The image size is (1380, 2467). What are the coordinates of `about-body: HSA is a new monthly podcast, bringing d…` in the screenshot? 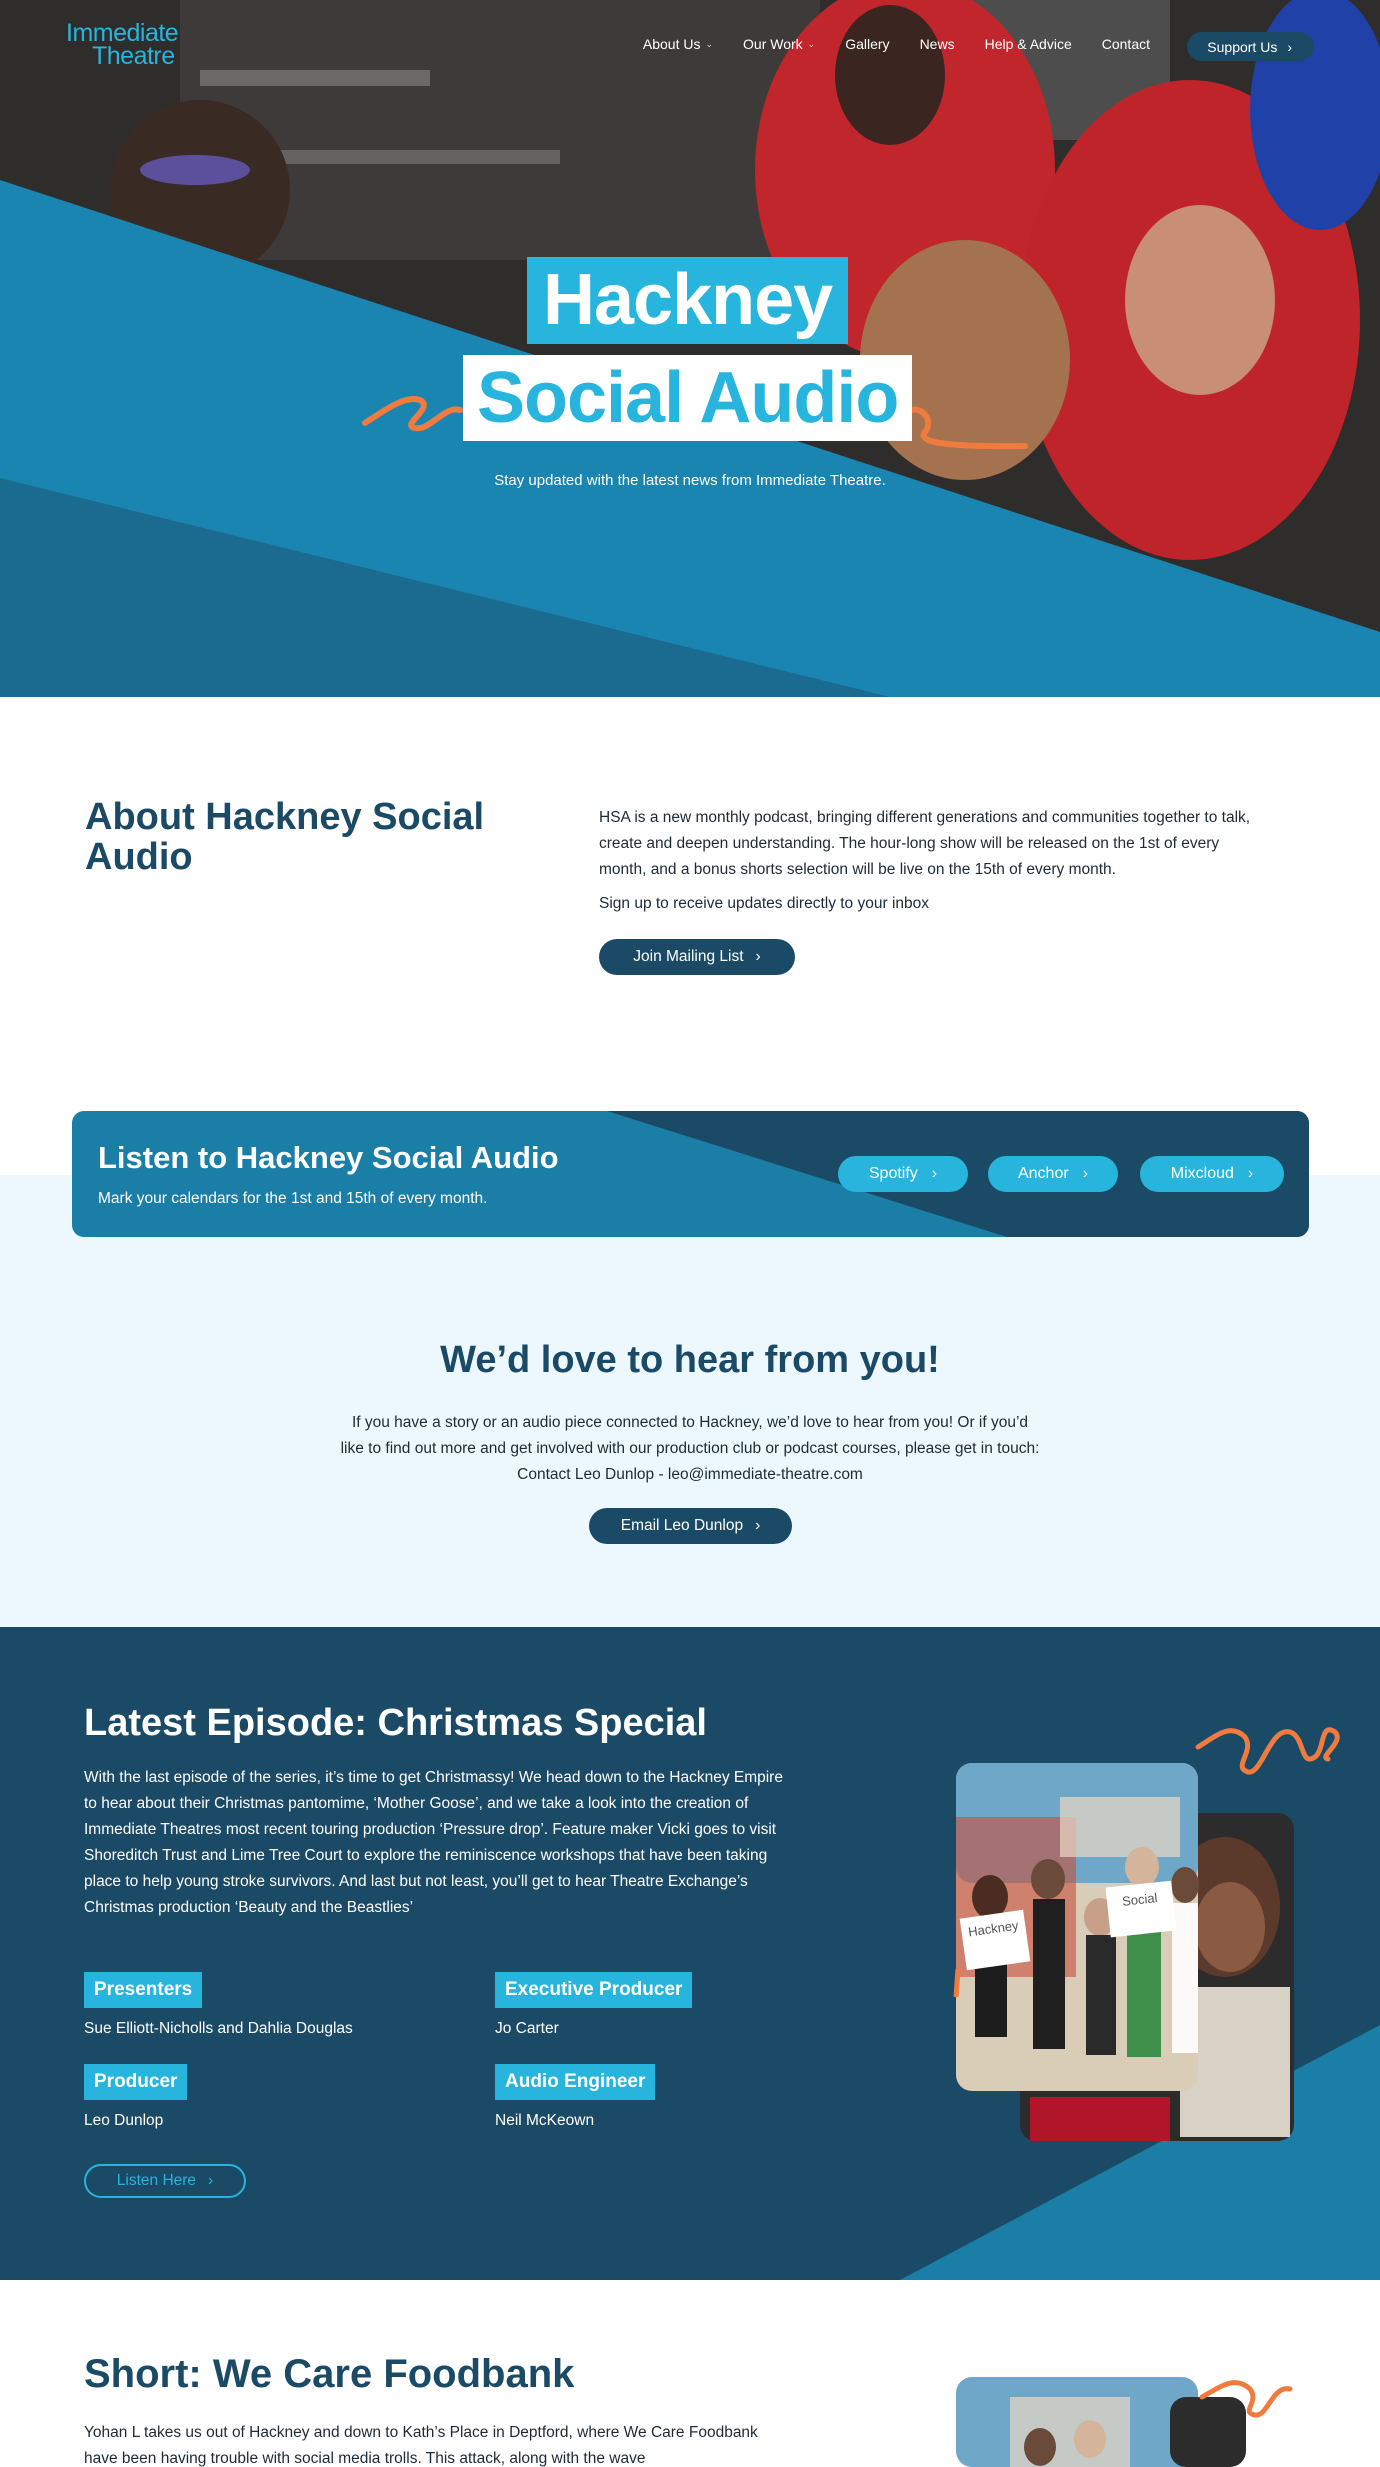 It's located at (925, 843).